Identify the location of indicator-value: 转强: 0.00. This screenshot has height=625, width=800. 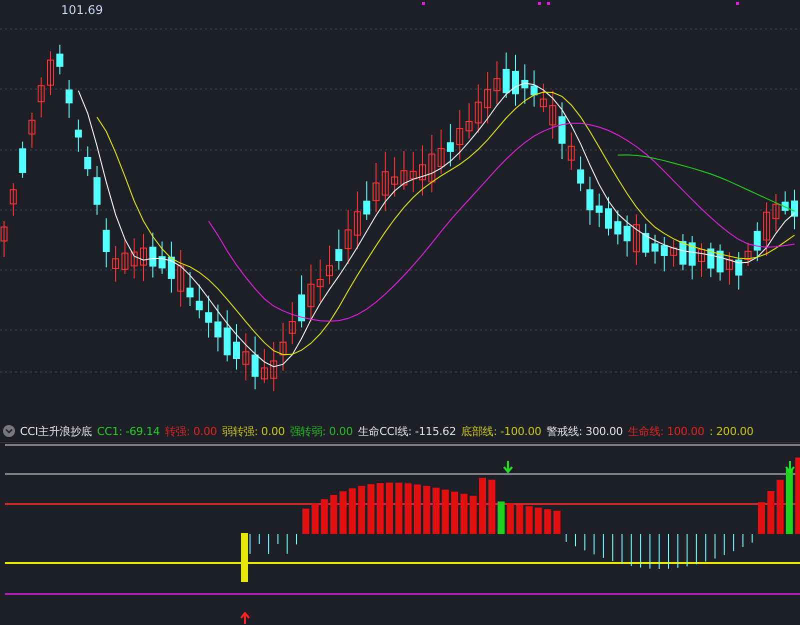
(190, 431).